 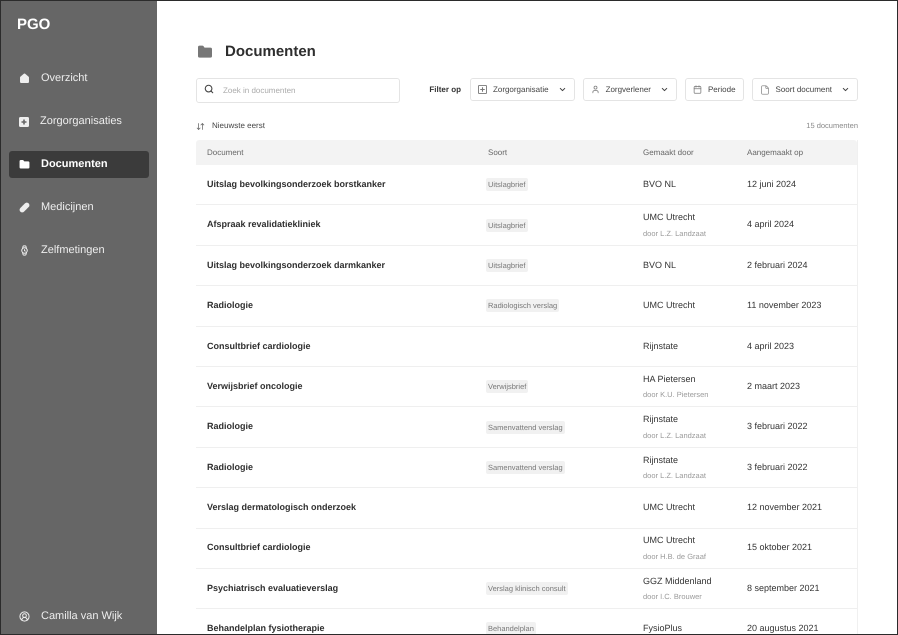 What do you see at coordinates (270, 52) in the screenshot?
I see `page-title: Documenten` at bounding box center [270, 52].